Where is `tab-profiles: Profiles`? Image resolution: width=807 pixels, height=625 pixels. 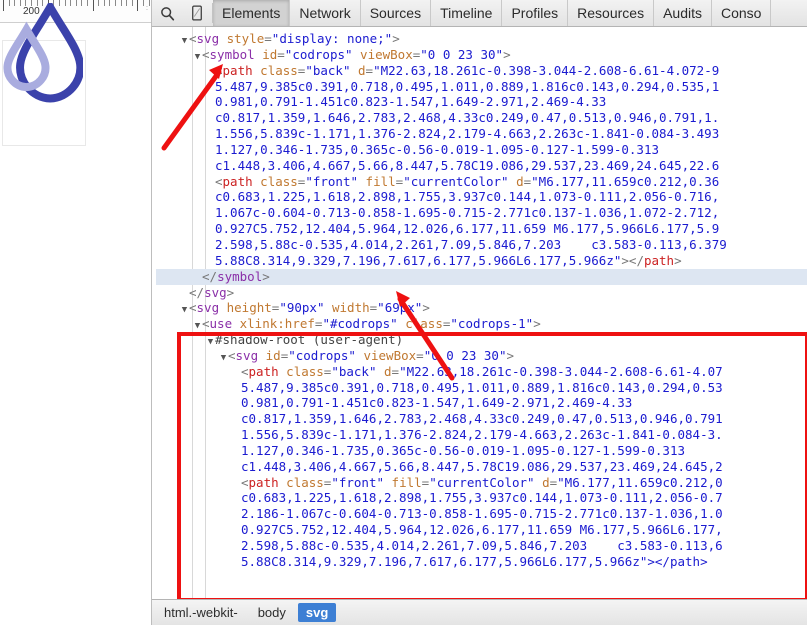 tab-profiles: Profiles is located at coordinates (535, 13).